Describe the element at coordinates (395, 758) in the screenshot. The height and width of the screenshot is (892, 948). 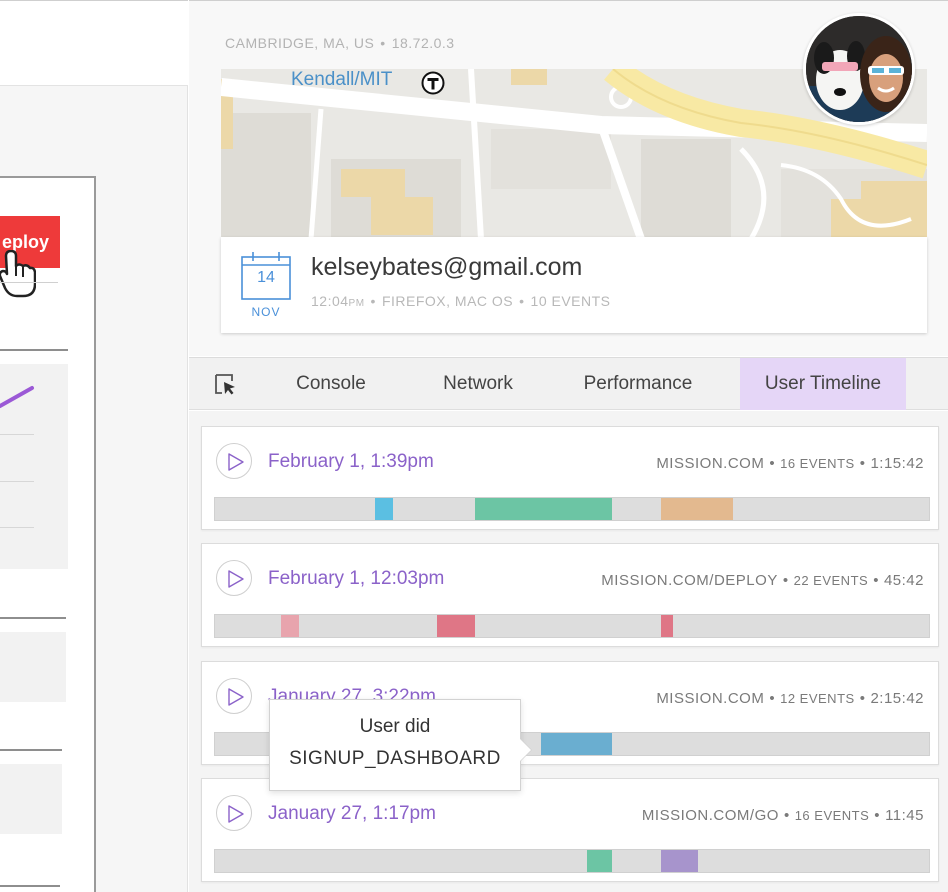
I see `tooltip-event-name: SIGNUP_DASHBOARD` at that location.